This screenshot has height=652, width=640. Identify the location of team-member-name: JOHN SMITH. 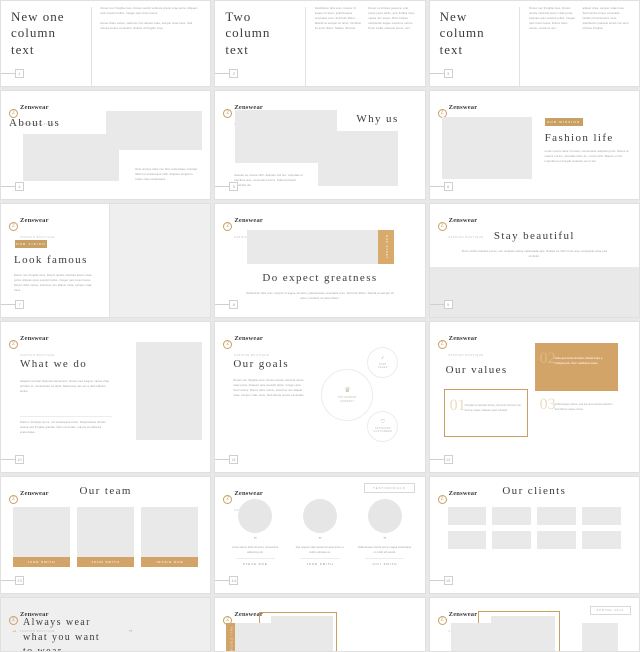
(106, 562).